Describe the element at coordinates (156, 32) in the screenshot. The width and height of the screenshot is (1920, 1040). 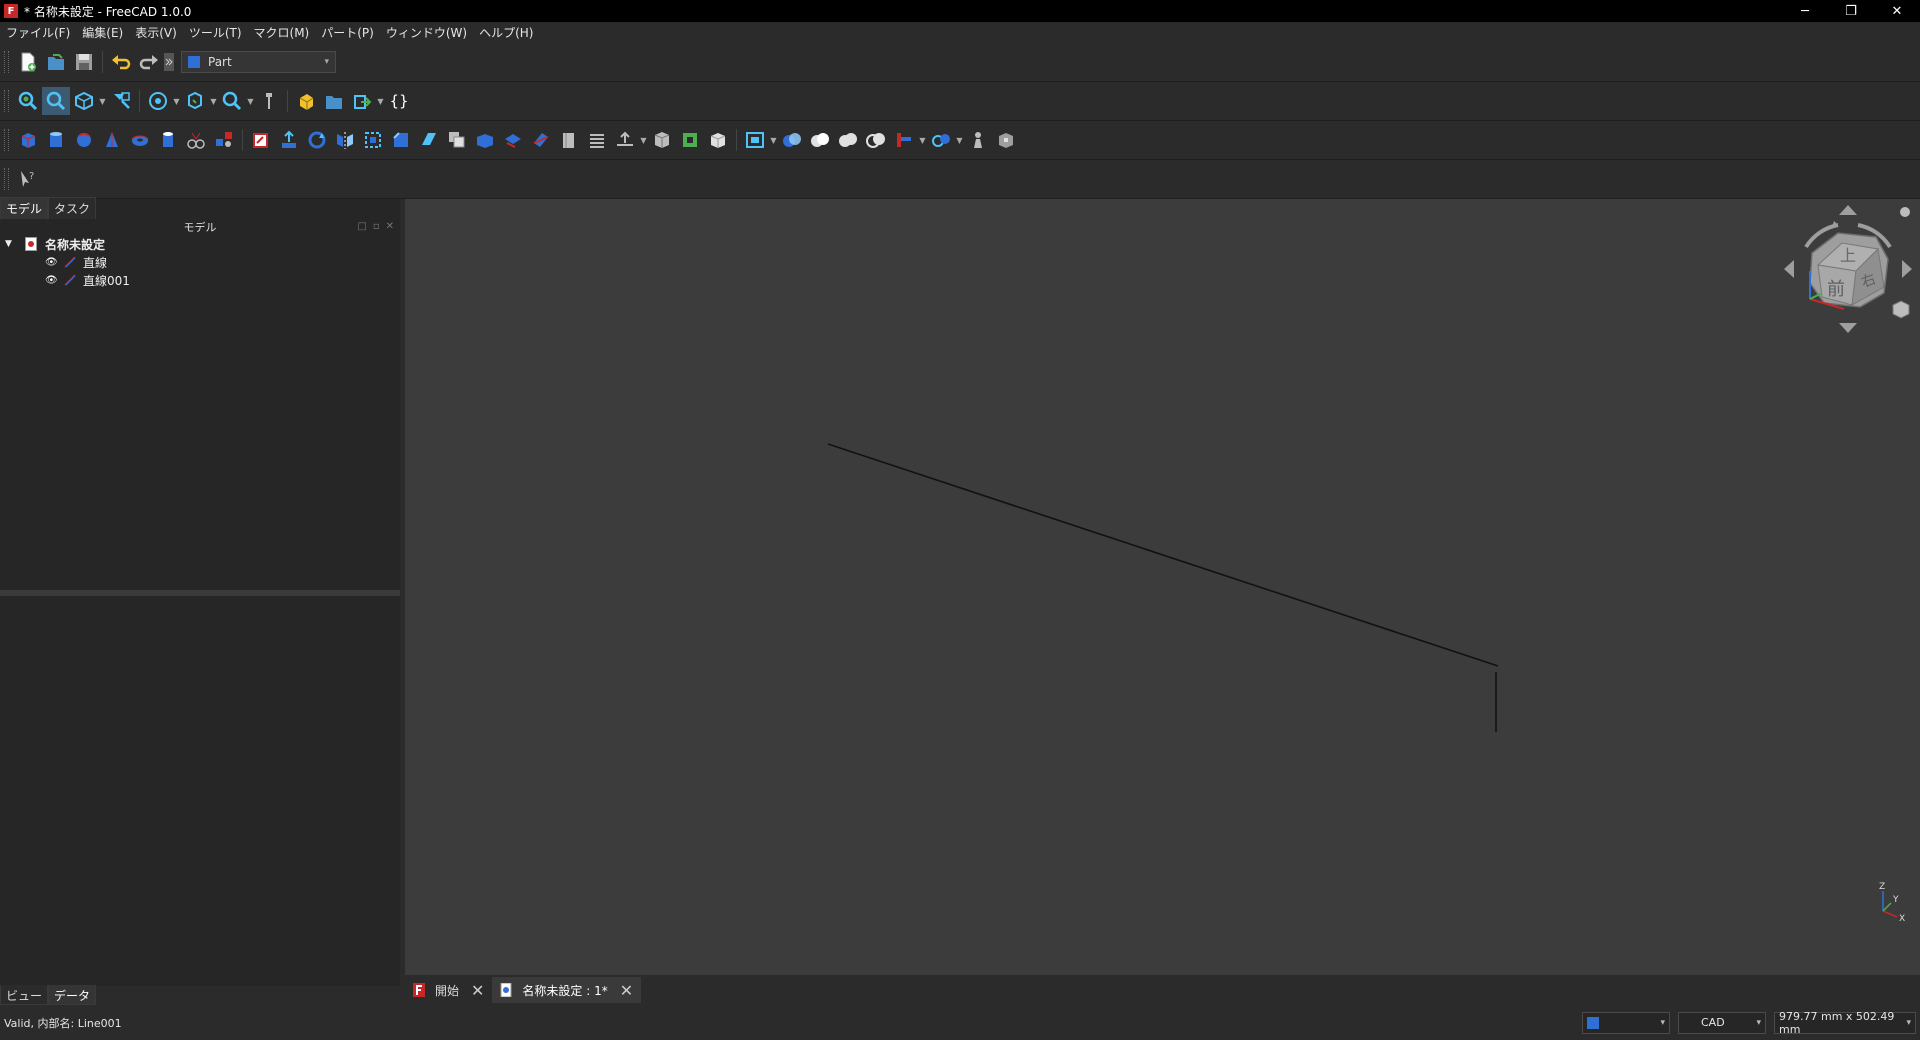
I see `menu-view: 表示(V)` at that location.